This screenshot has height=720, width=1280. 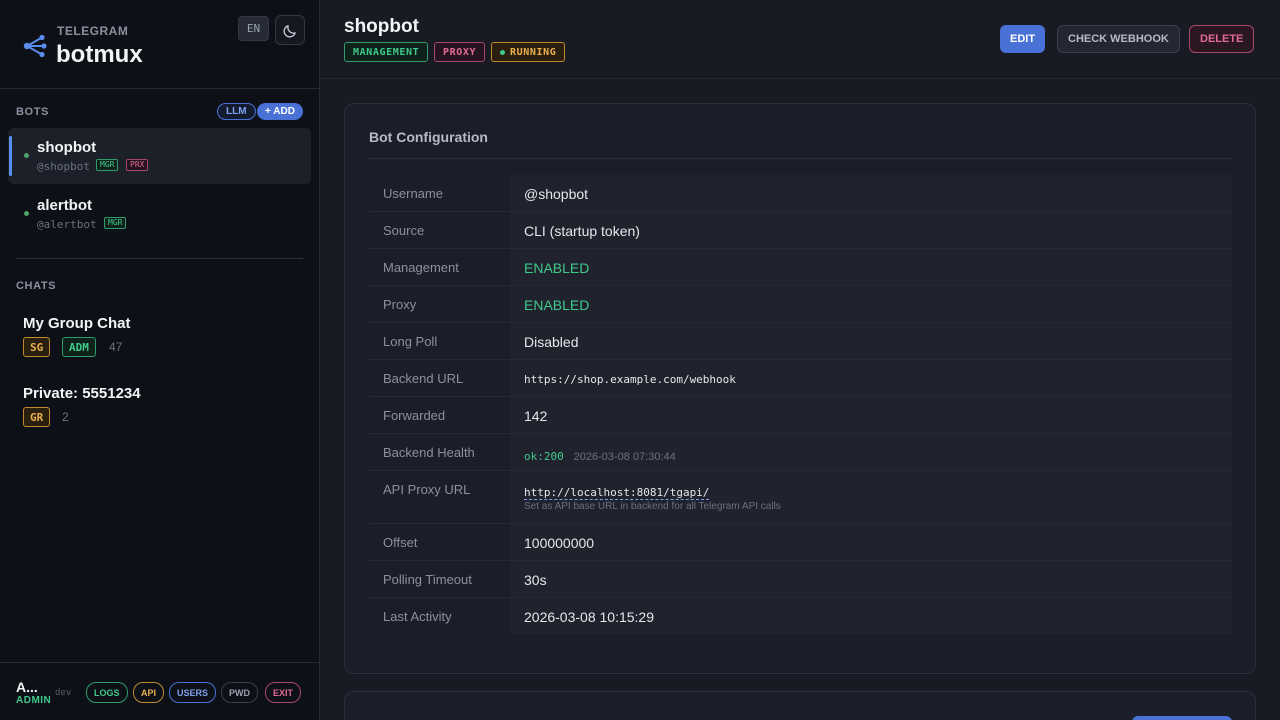 I want to click on delete-button: DELETE, so click(x=1222, y=39).